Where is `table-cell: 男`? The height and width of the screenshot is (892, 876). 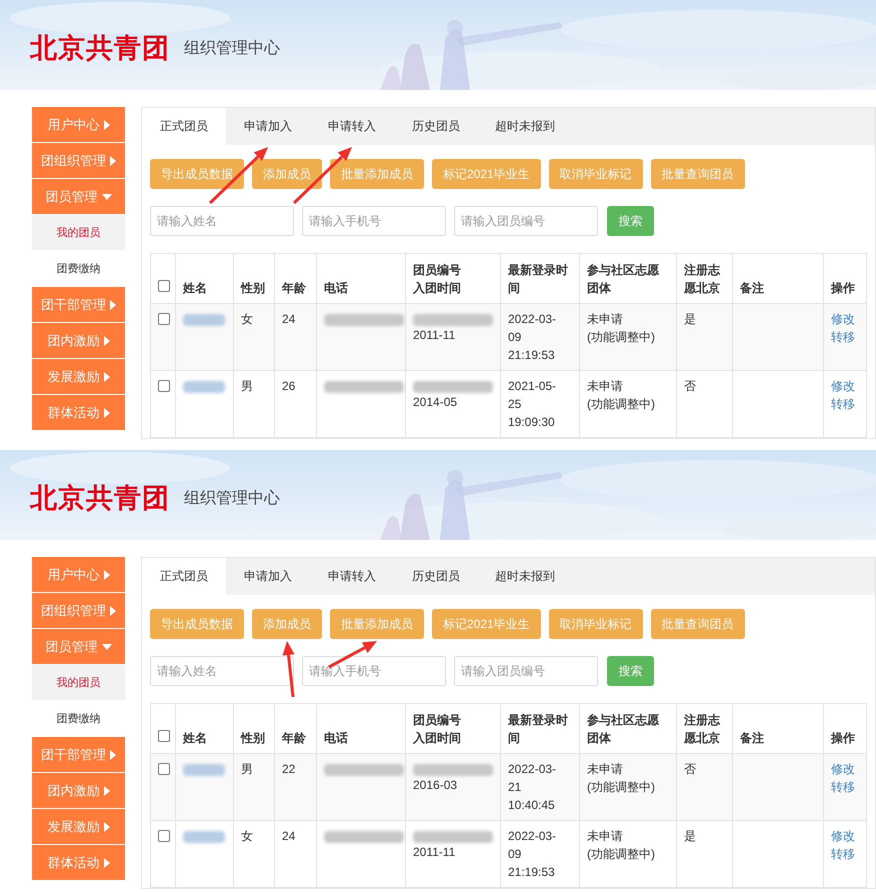 table-cell: 男 is located at coordinates (254, 787).